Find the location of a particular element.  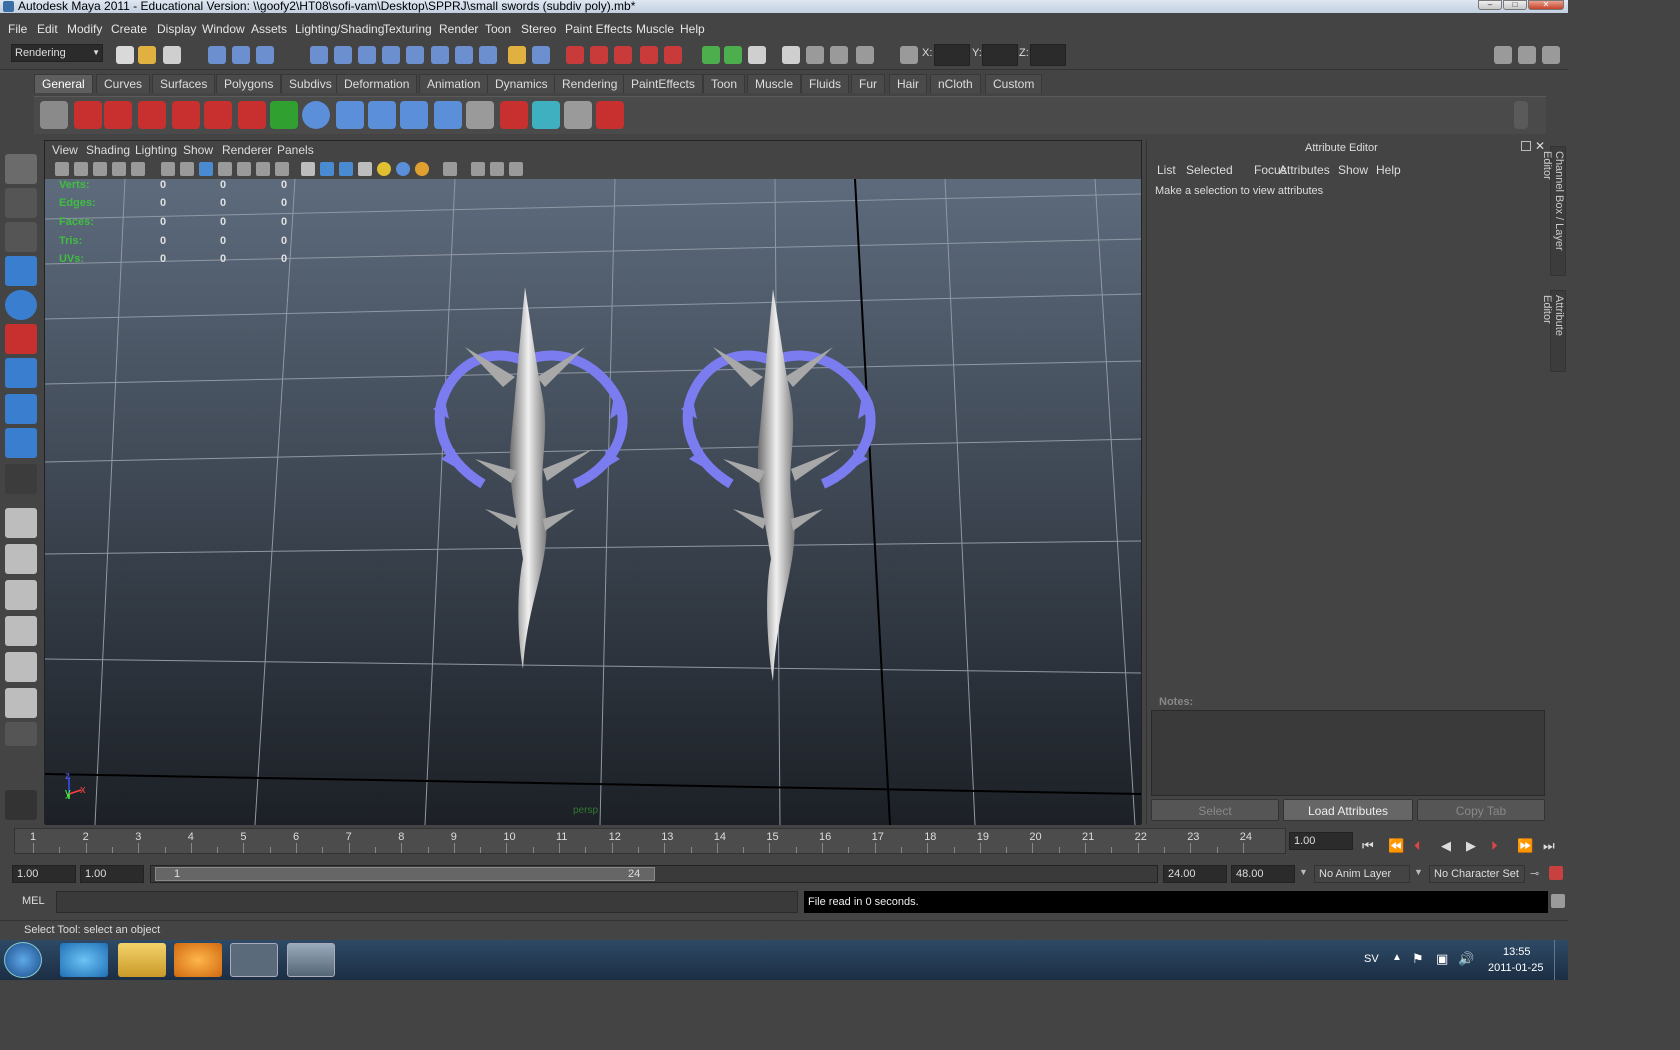

channel-box-tab: Channel Box / Layer Editor is located at coordinates (1553, 211).